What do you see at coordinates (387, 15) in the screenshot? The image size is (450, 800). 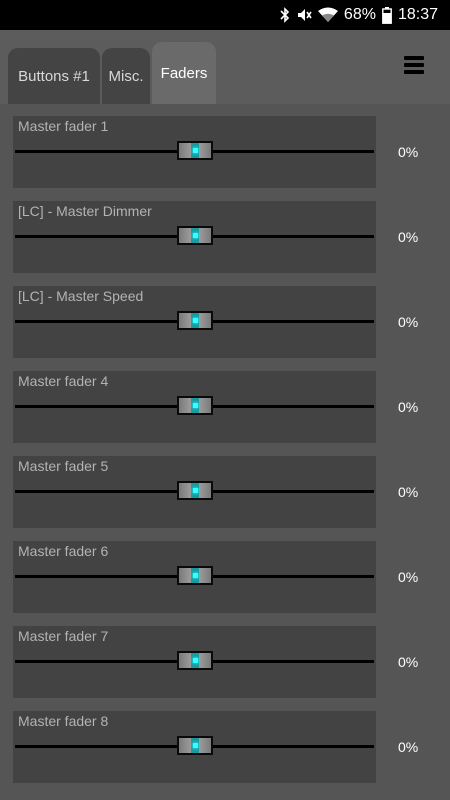 I see `battery-icon` at bounding box center [387, 15].